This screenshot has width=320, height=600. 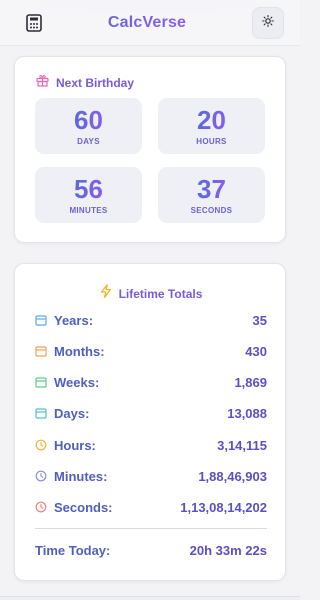 What do you see at coordinates (151, 528) in the screenshot?
I see `divider` at bounding box center [151, 528].